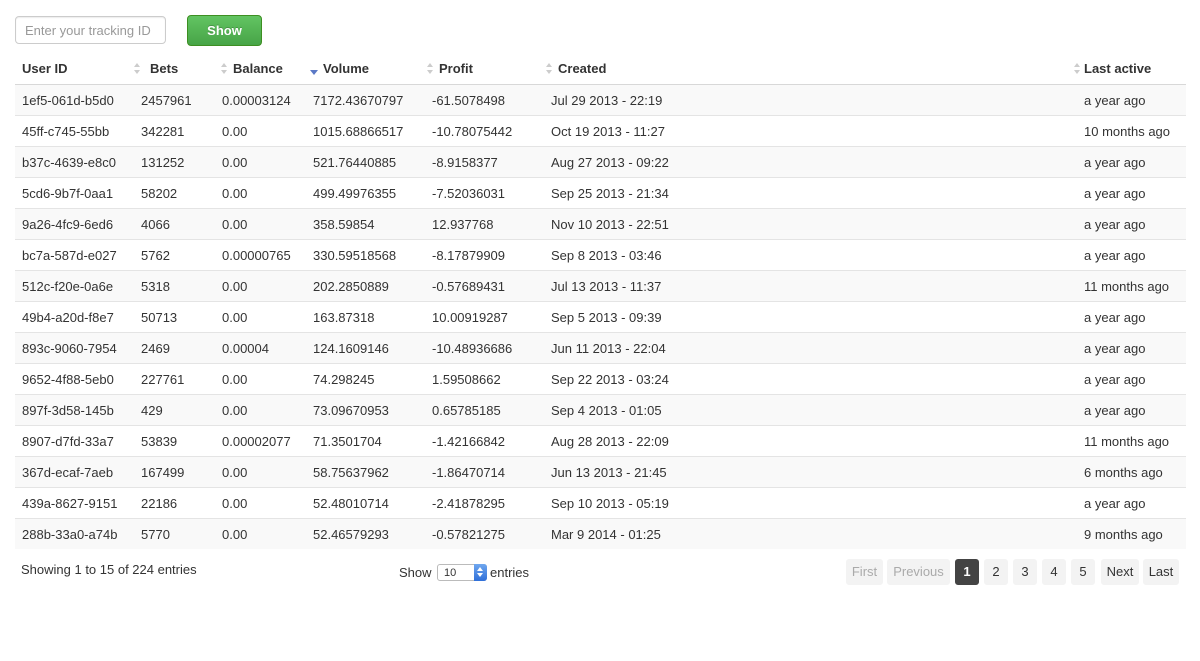 The height and width of the screenshot is (661, 1200). What do you see at coordinates (365, 441) in the screenshot?
I see `cell-volume: 71.3501704` at bounding box center [365, 441].